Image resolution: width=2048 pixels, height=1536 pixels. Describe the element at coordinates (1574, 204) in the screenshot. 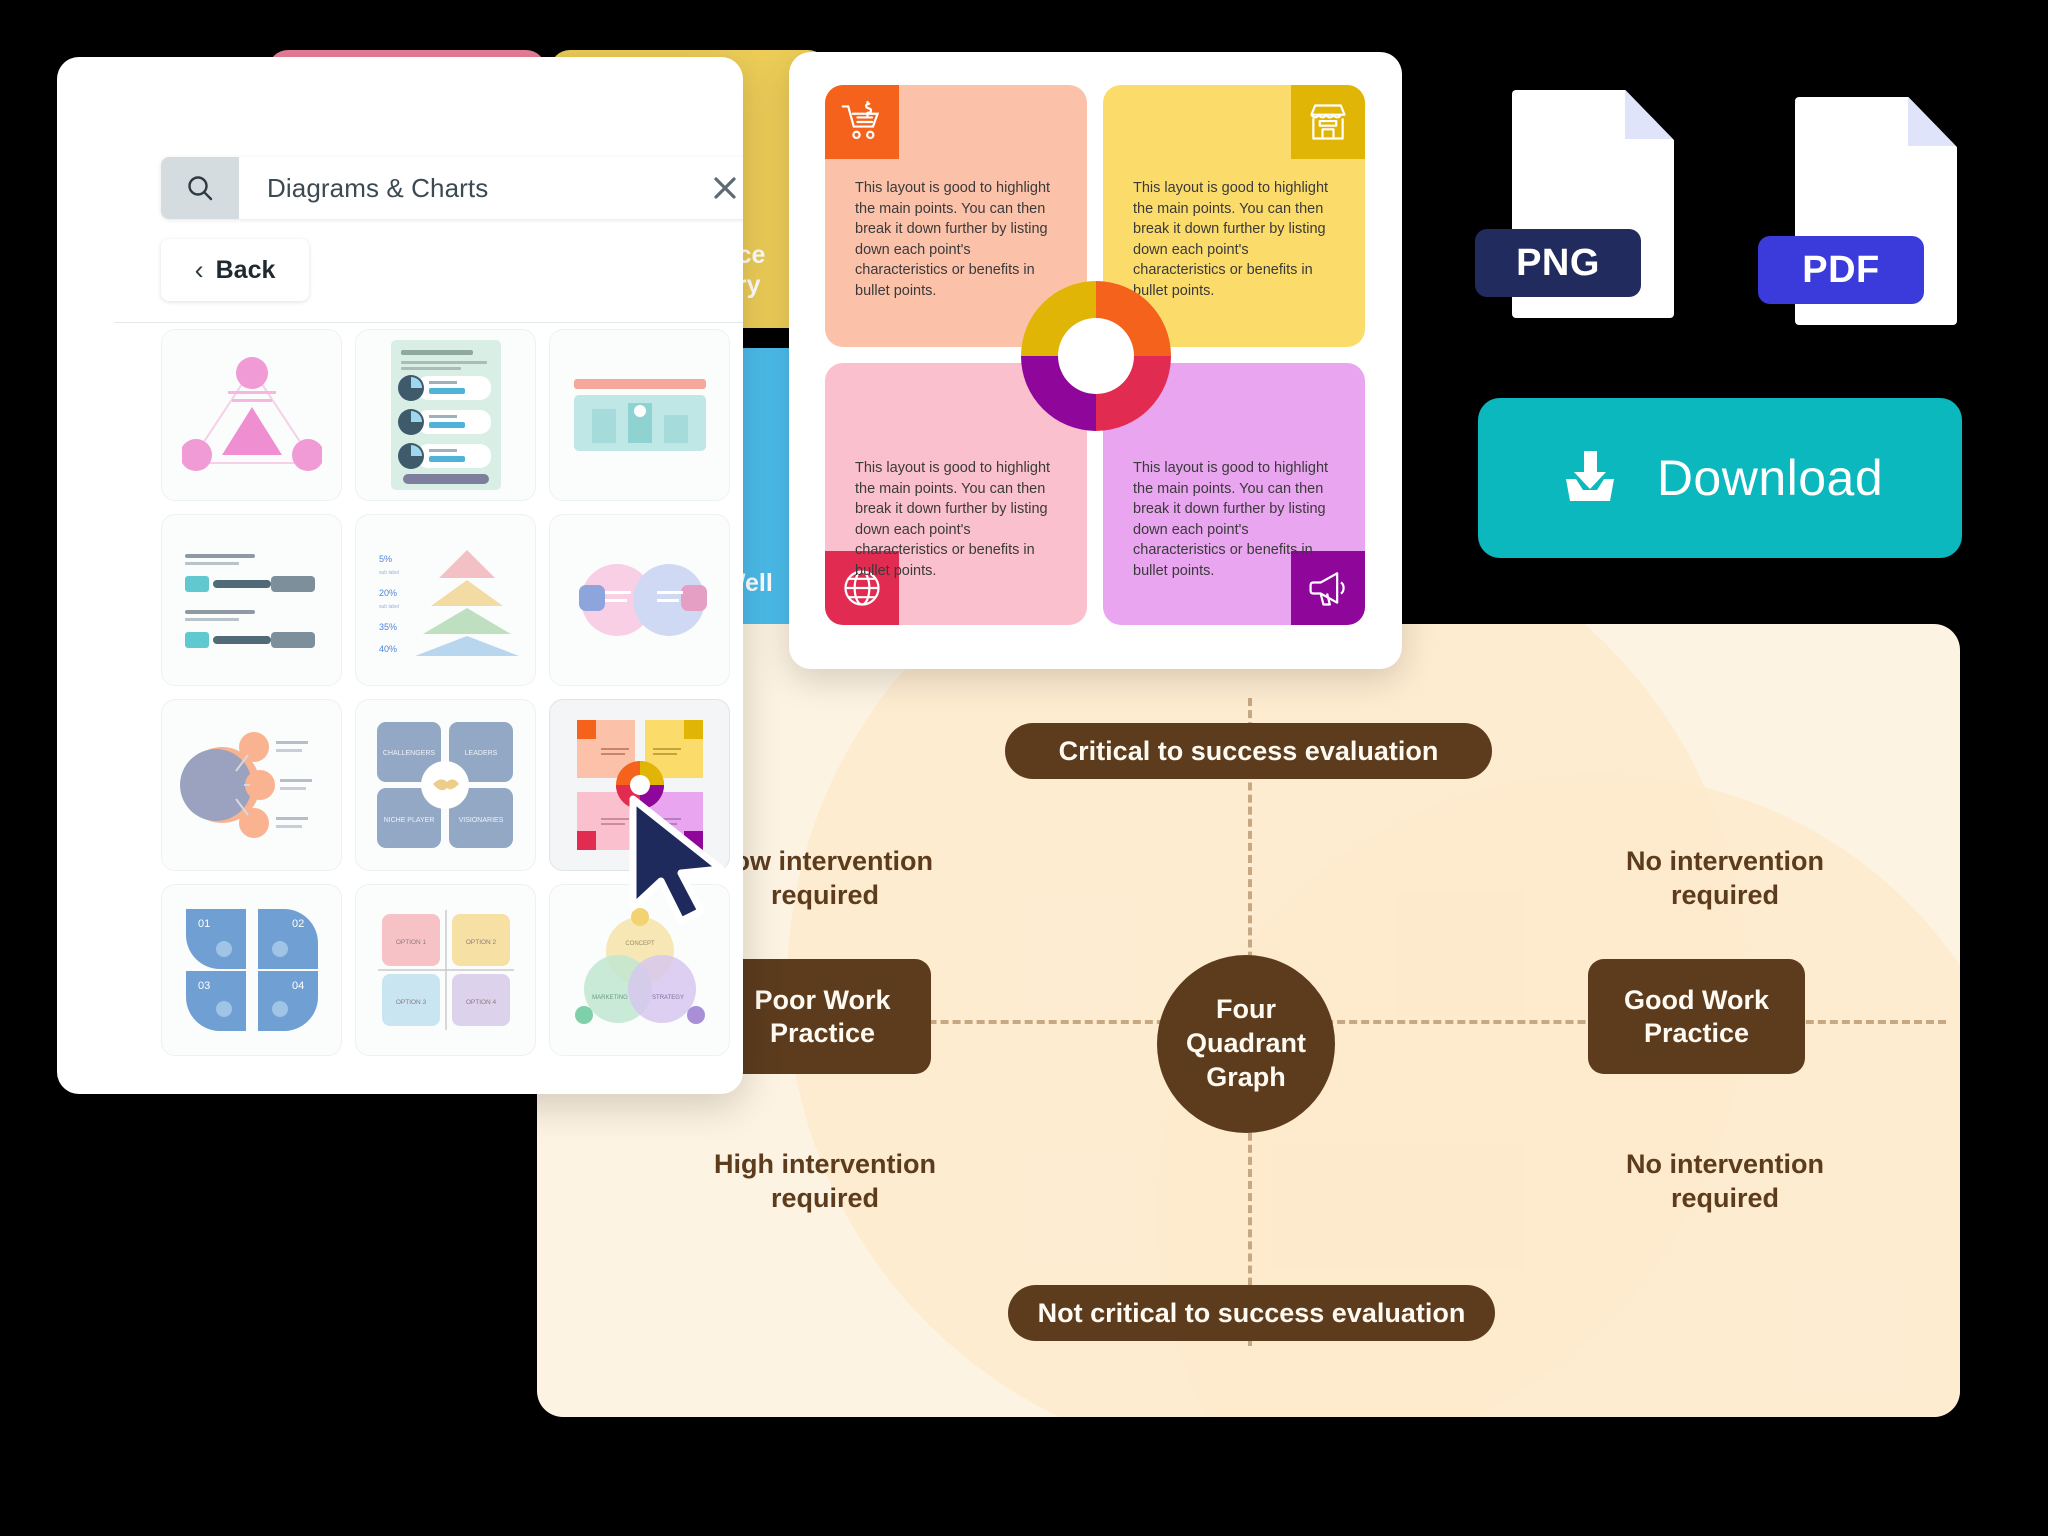

I see `png-file-icon: PNG` at that location.